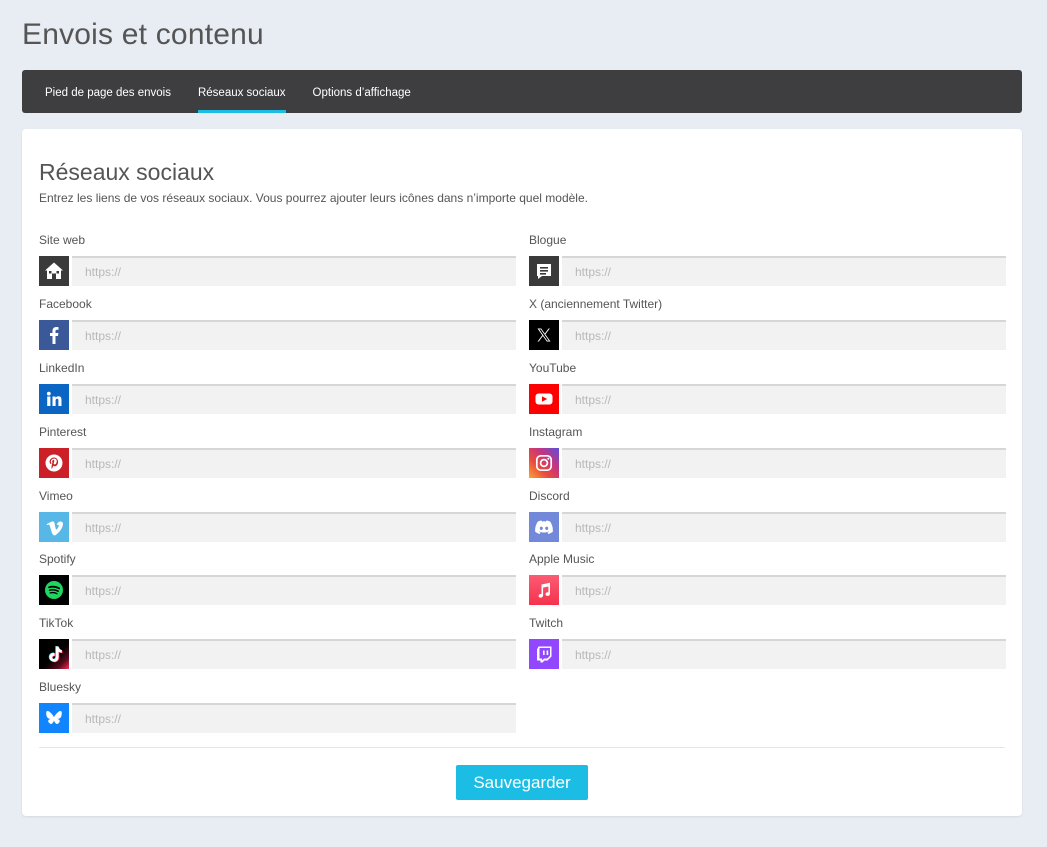  What do you see at coordinates (56, 623) in the screenshot?
I see `field-label: TikTok` at bounding box center [56, 623].